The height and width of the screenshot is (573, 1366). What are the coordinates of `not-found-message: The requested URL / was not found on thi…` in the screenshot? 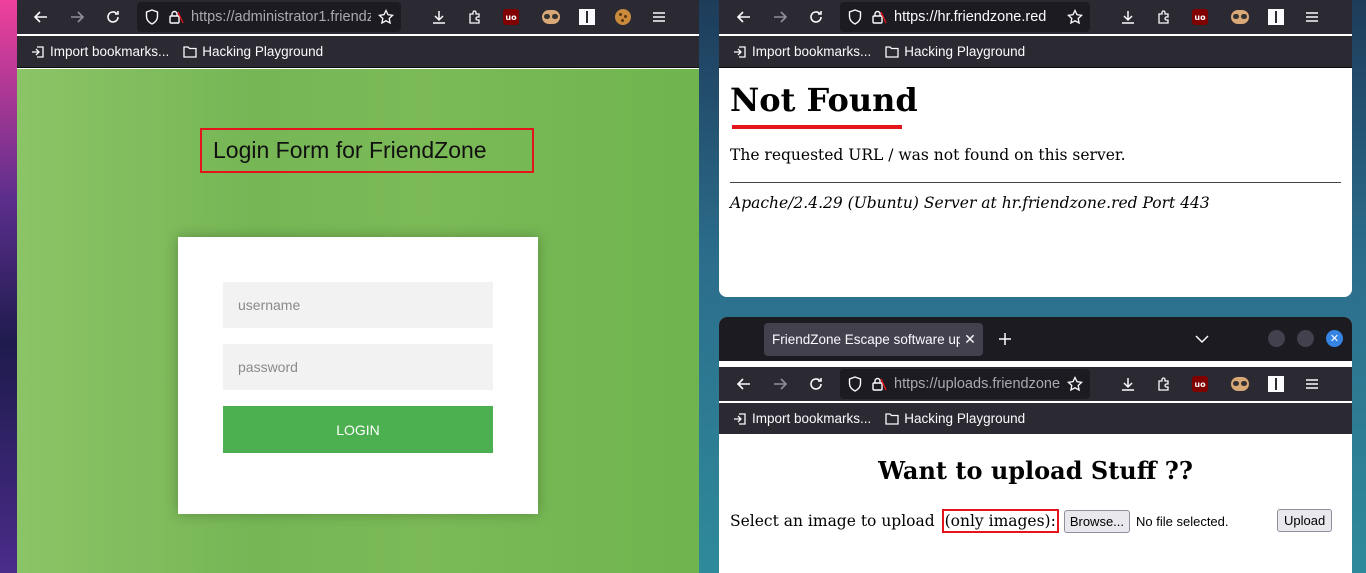 It's located at (928, 155).